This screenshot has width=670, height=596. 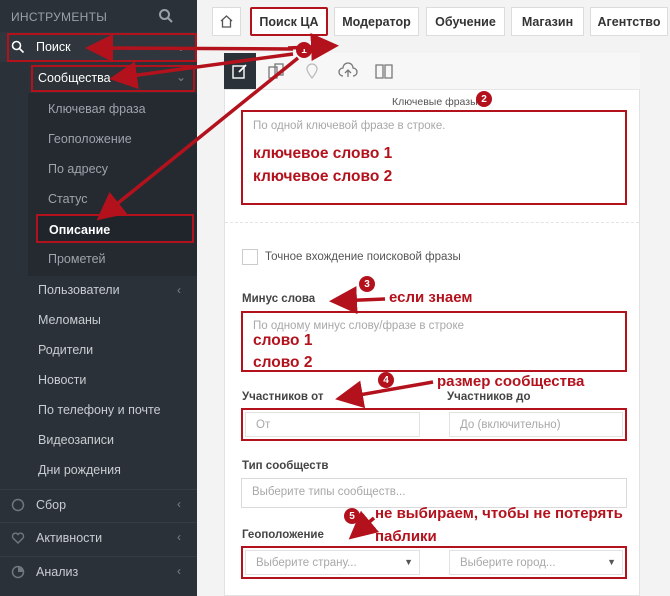 I want to click on sidebar-header: ИНСТРУМЕНТЫ, so click(x=98, y=16).